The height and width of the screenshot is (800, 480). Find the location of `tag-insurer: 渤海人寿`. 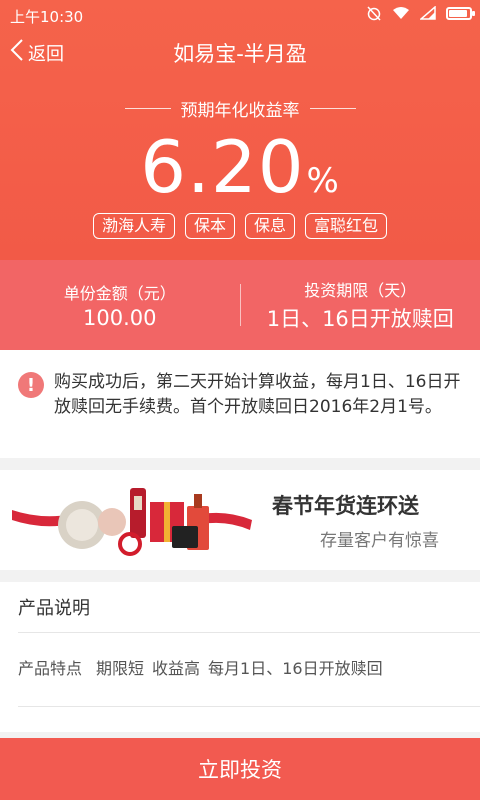

tag-insurer: 渤海人寿 is located at coordinates (133, 226).